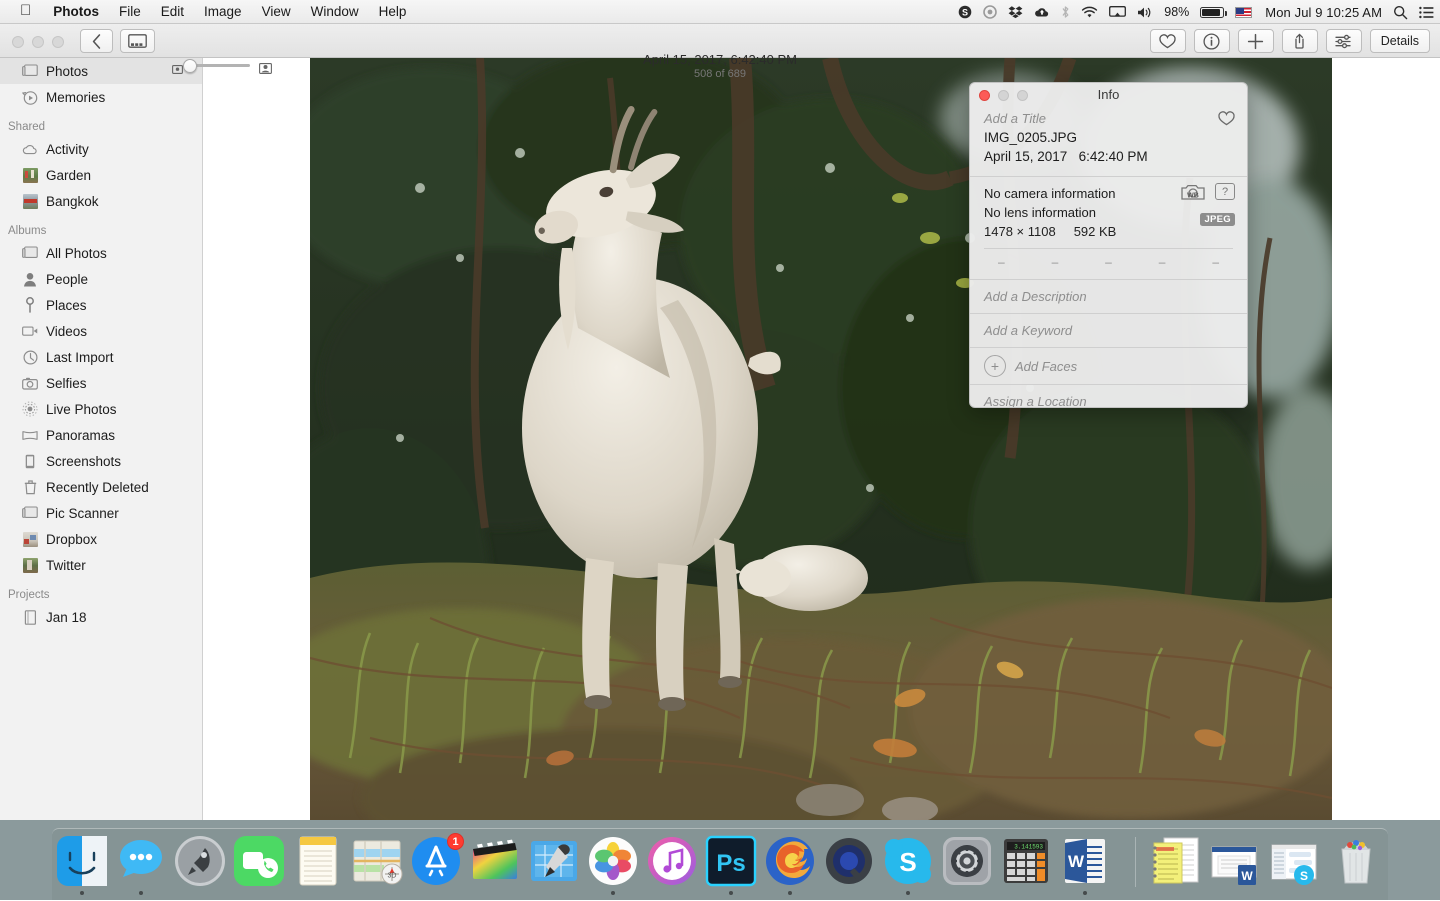 Image resolution: width=1440 pixels, height=901 pixels. What do you see at coordinates (849, 861) in the screenshot?
I see `dock-item-quicktime` at bounding box center [849, 861].